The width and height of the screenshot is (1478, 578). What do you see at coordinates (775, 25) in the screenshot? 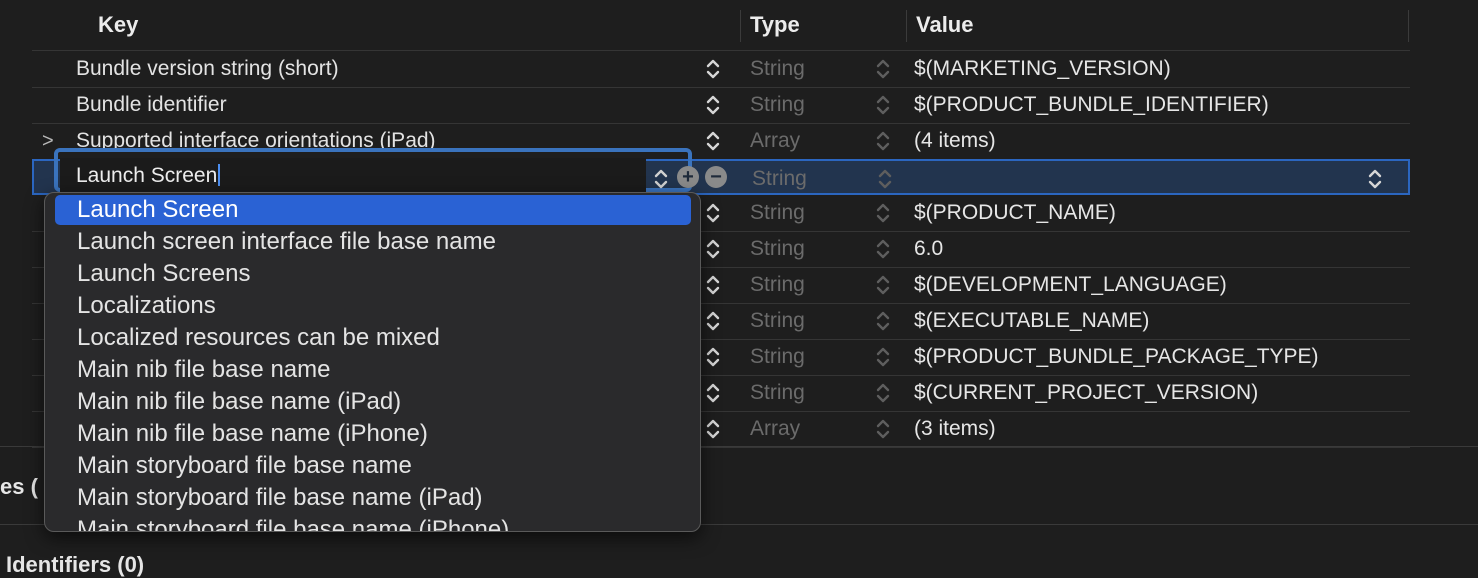
I see `column-header-type: Type` at bounding box center [775, 25].